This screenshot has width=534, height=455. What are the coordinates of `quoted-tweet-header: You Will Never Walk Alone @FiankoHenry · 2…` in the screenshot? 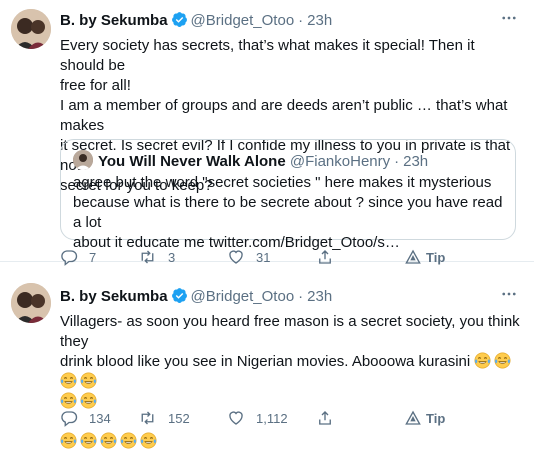 It's located at (250, 161).